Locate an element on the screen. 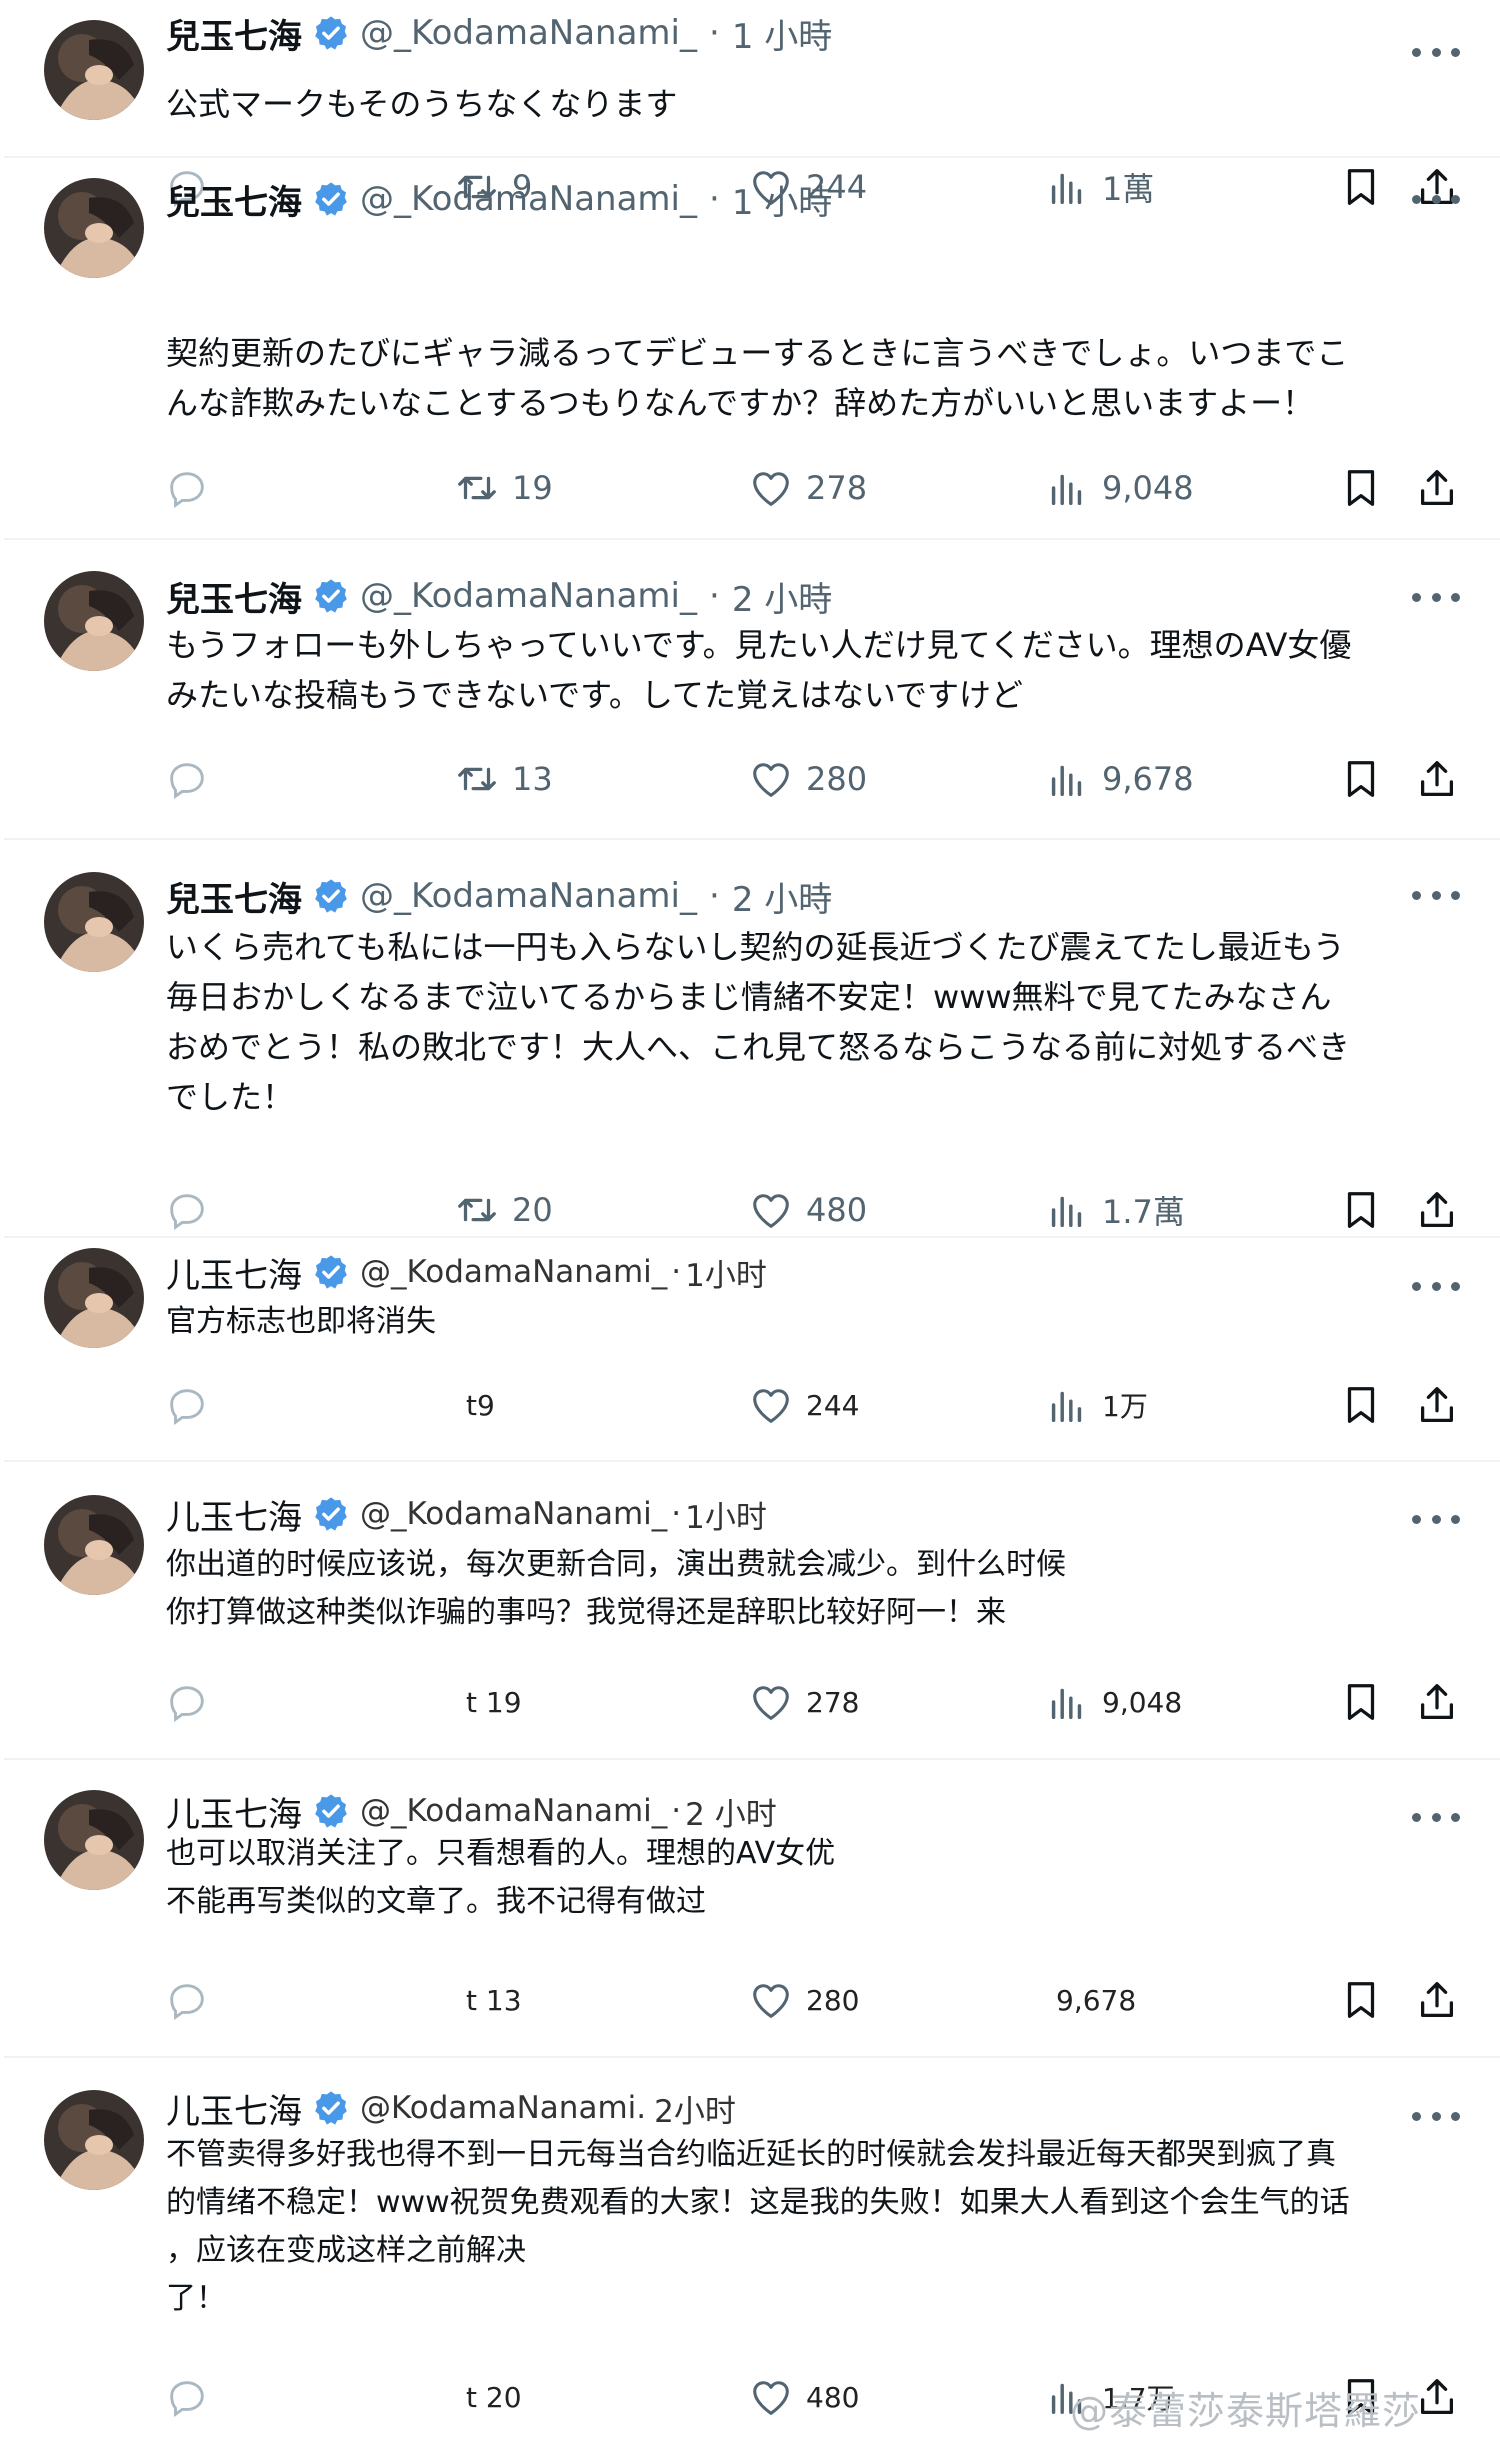  timestamp: 2小时 is located at coordinates (695, 2108).